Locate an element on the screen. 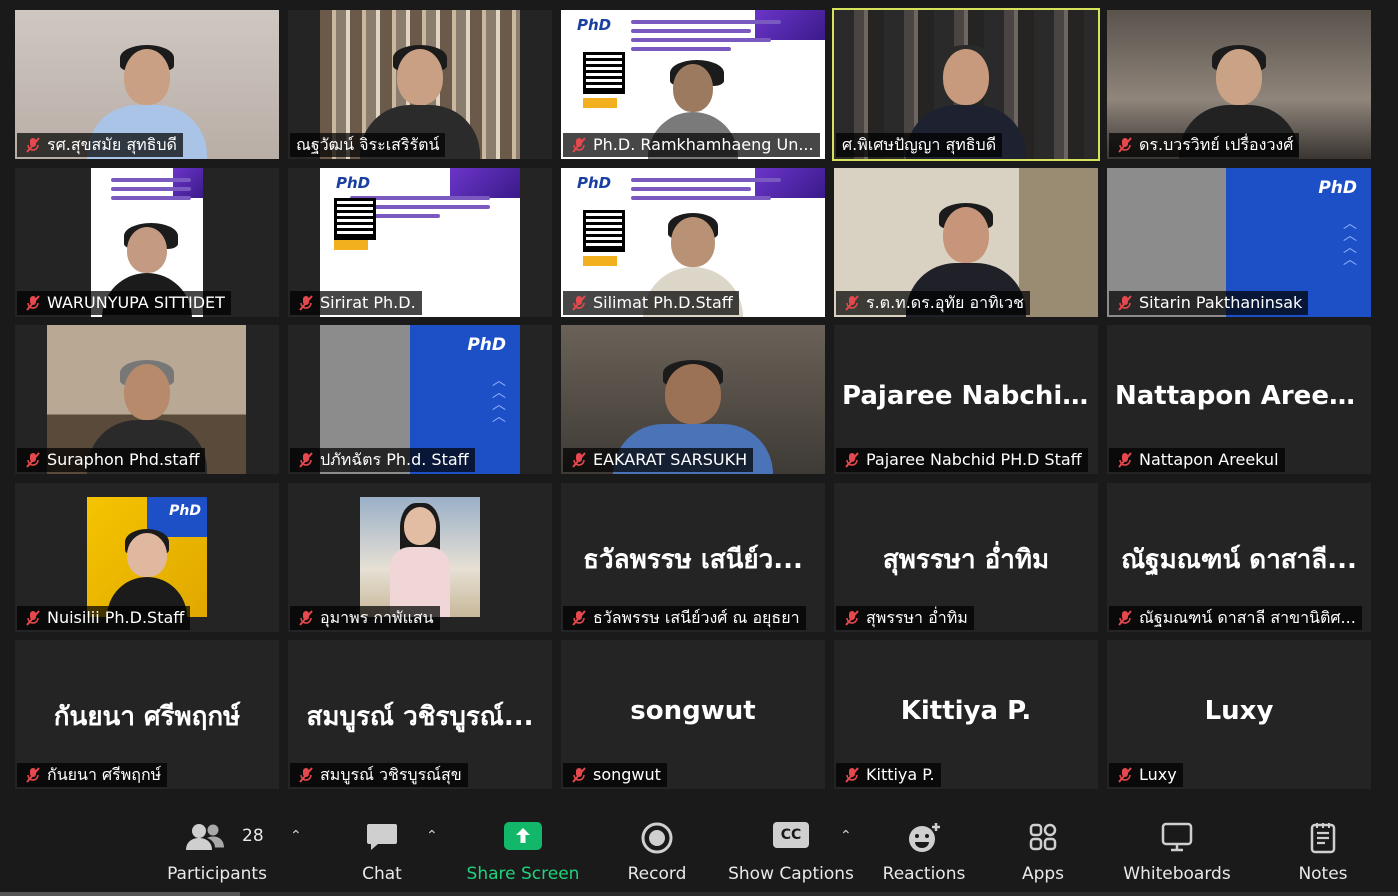 The height and width of the screenshot is (896, 1398). apps-button: Apps is located at coordinates (1043, 853).